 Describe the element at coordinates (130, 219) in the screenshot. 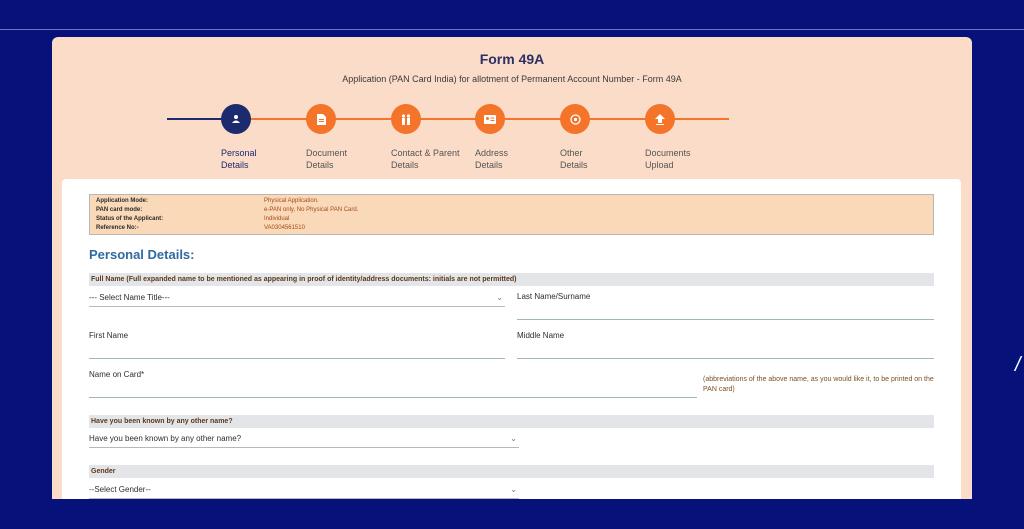

I see `info-label: Status of the Applicant:` at that location.